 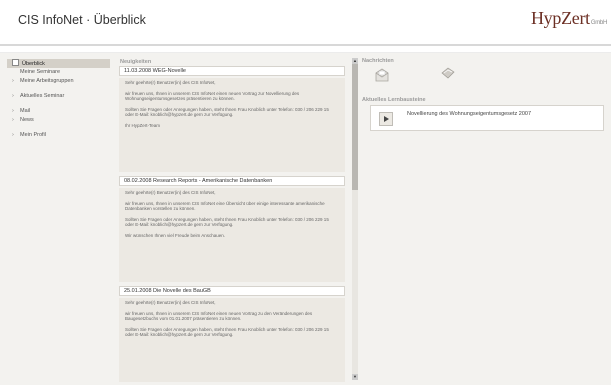 I want to click on news-document-icon, so click(x=448, y=73).